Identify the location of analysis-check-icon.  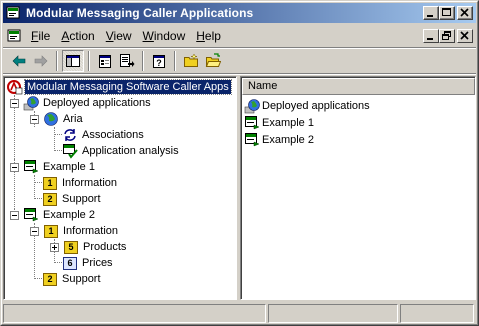
(70, 151).